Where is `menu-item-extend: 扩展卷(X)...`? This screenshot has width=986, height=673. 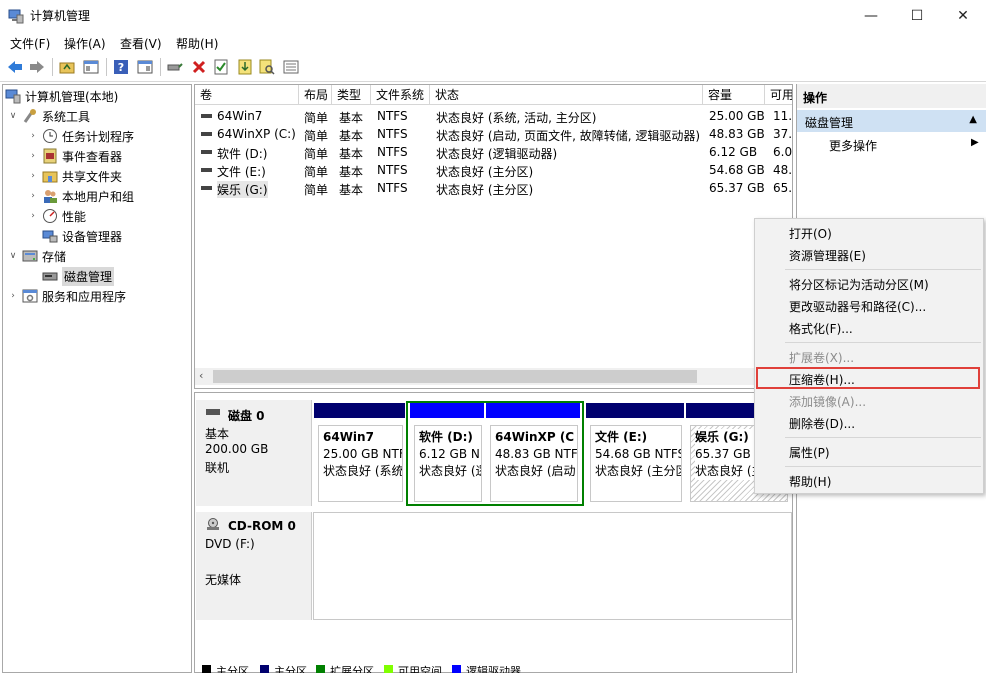
menu-item-extend: 扩展卷(X)... is located at coordinates (822, 358).